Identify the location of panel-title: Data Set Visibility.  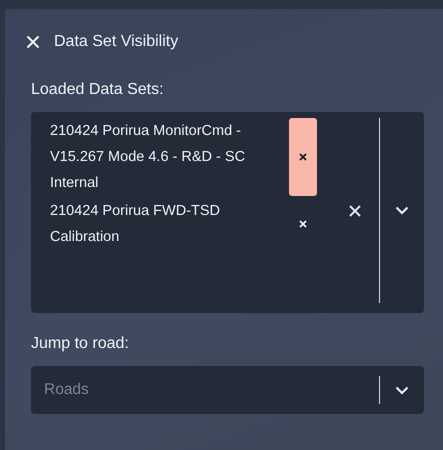
(116, 42).